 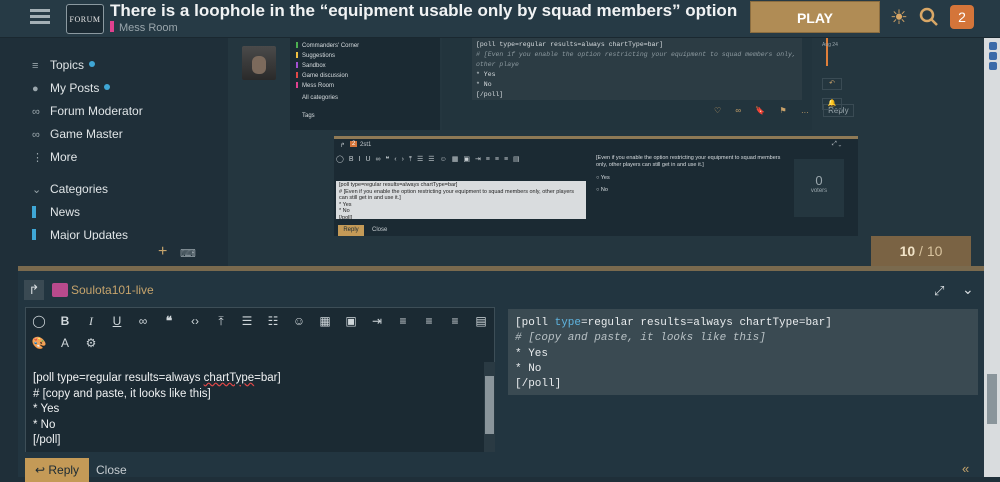 What do you see at coordinates (994, 70) in the screenshot?
I see `browser-side-strip` at bounding box center [994, 70].